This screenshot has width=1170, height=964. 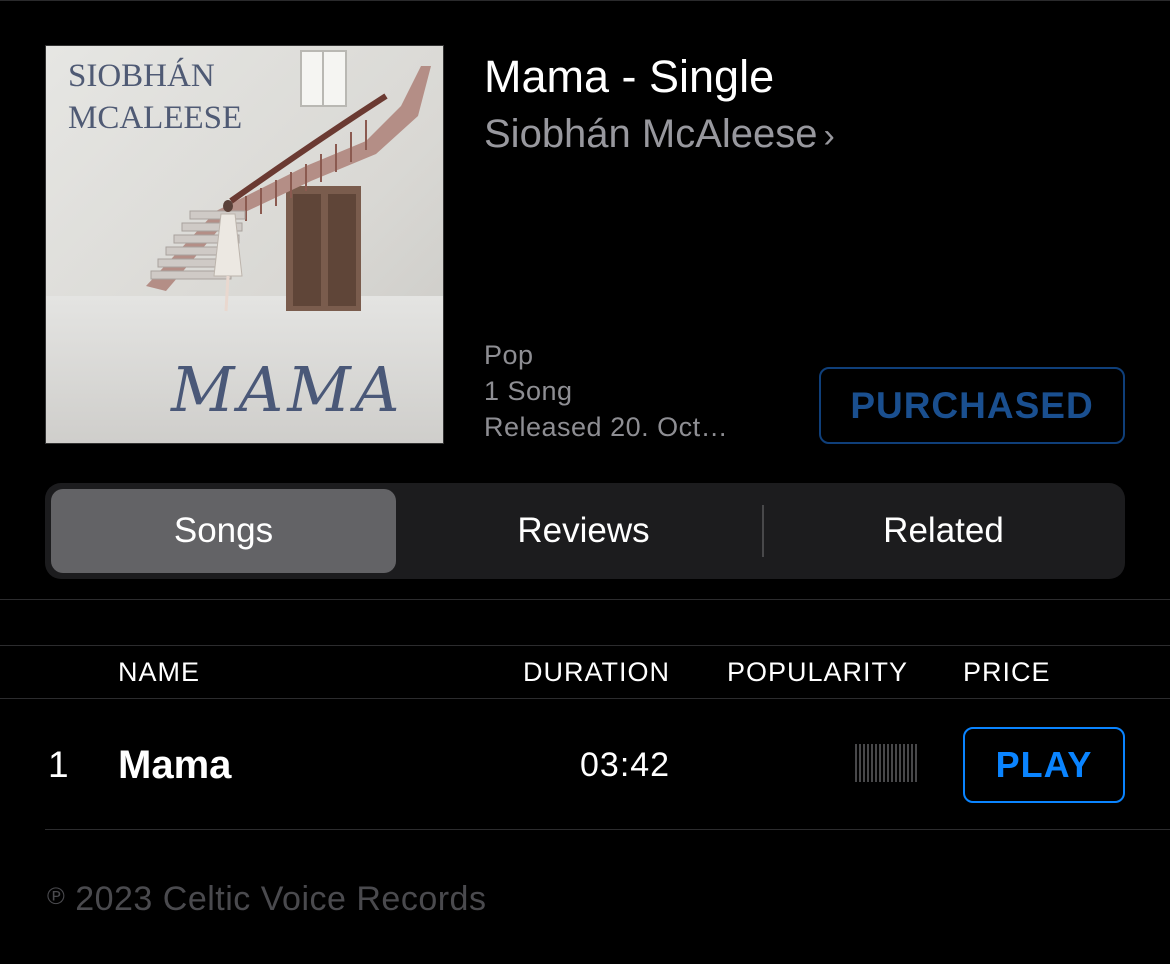 I want to click on column-header-name: NAME, so click(x=159, y=672).